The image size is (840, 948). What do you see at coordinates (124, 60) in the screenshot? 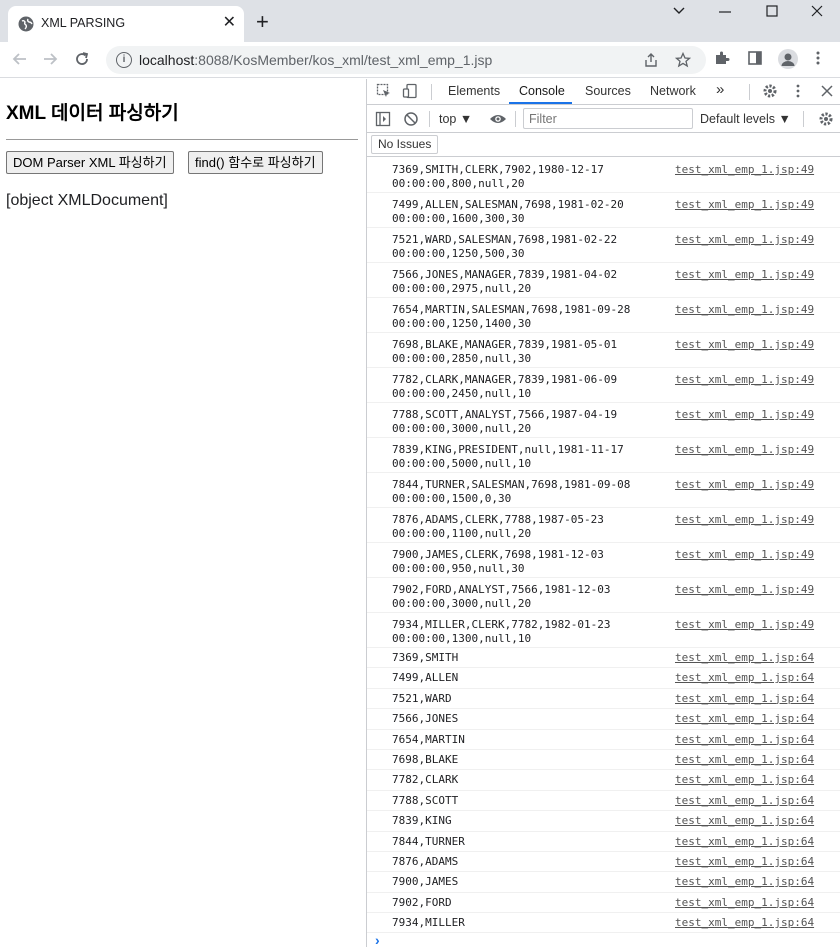
I see `site-info-icon: i` at bounding box center [124, 60].